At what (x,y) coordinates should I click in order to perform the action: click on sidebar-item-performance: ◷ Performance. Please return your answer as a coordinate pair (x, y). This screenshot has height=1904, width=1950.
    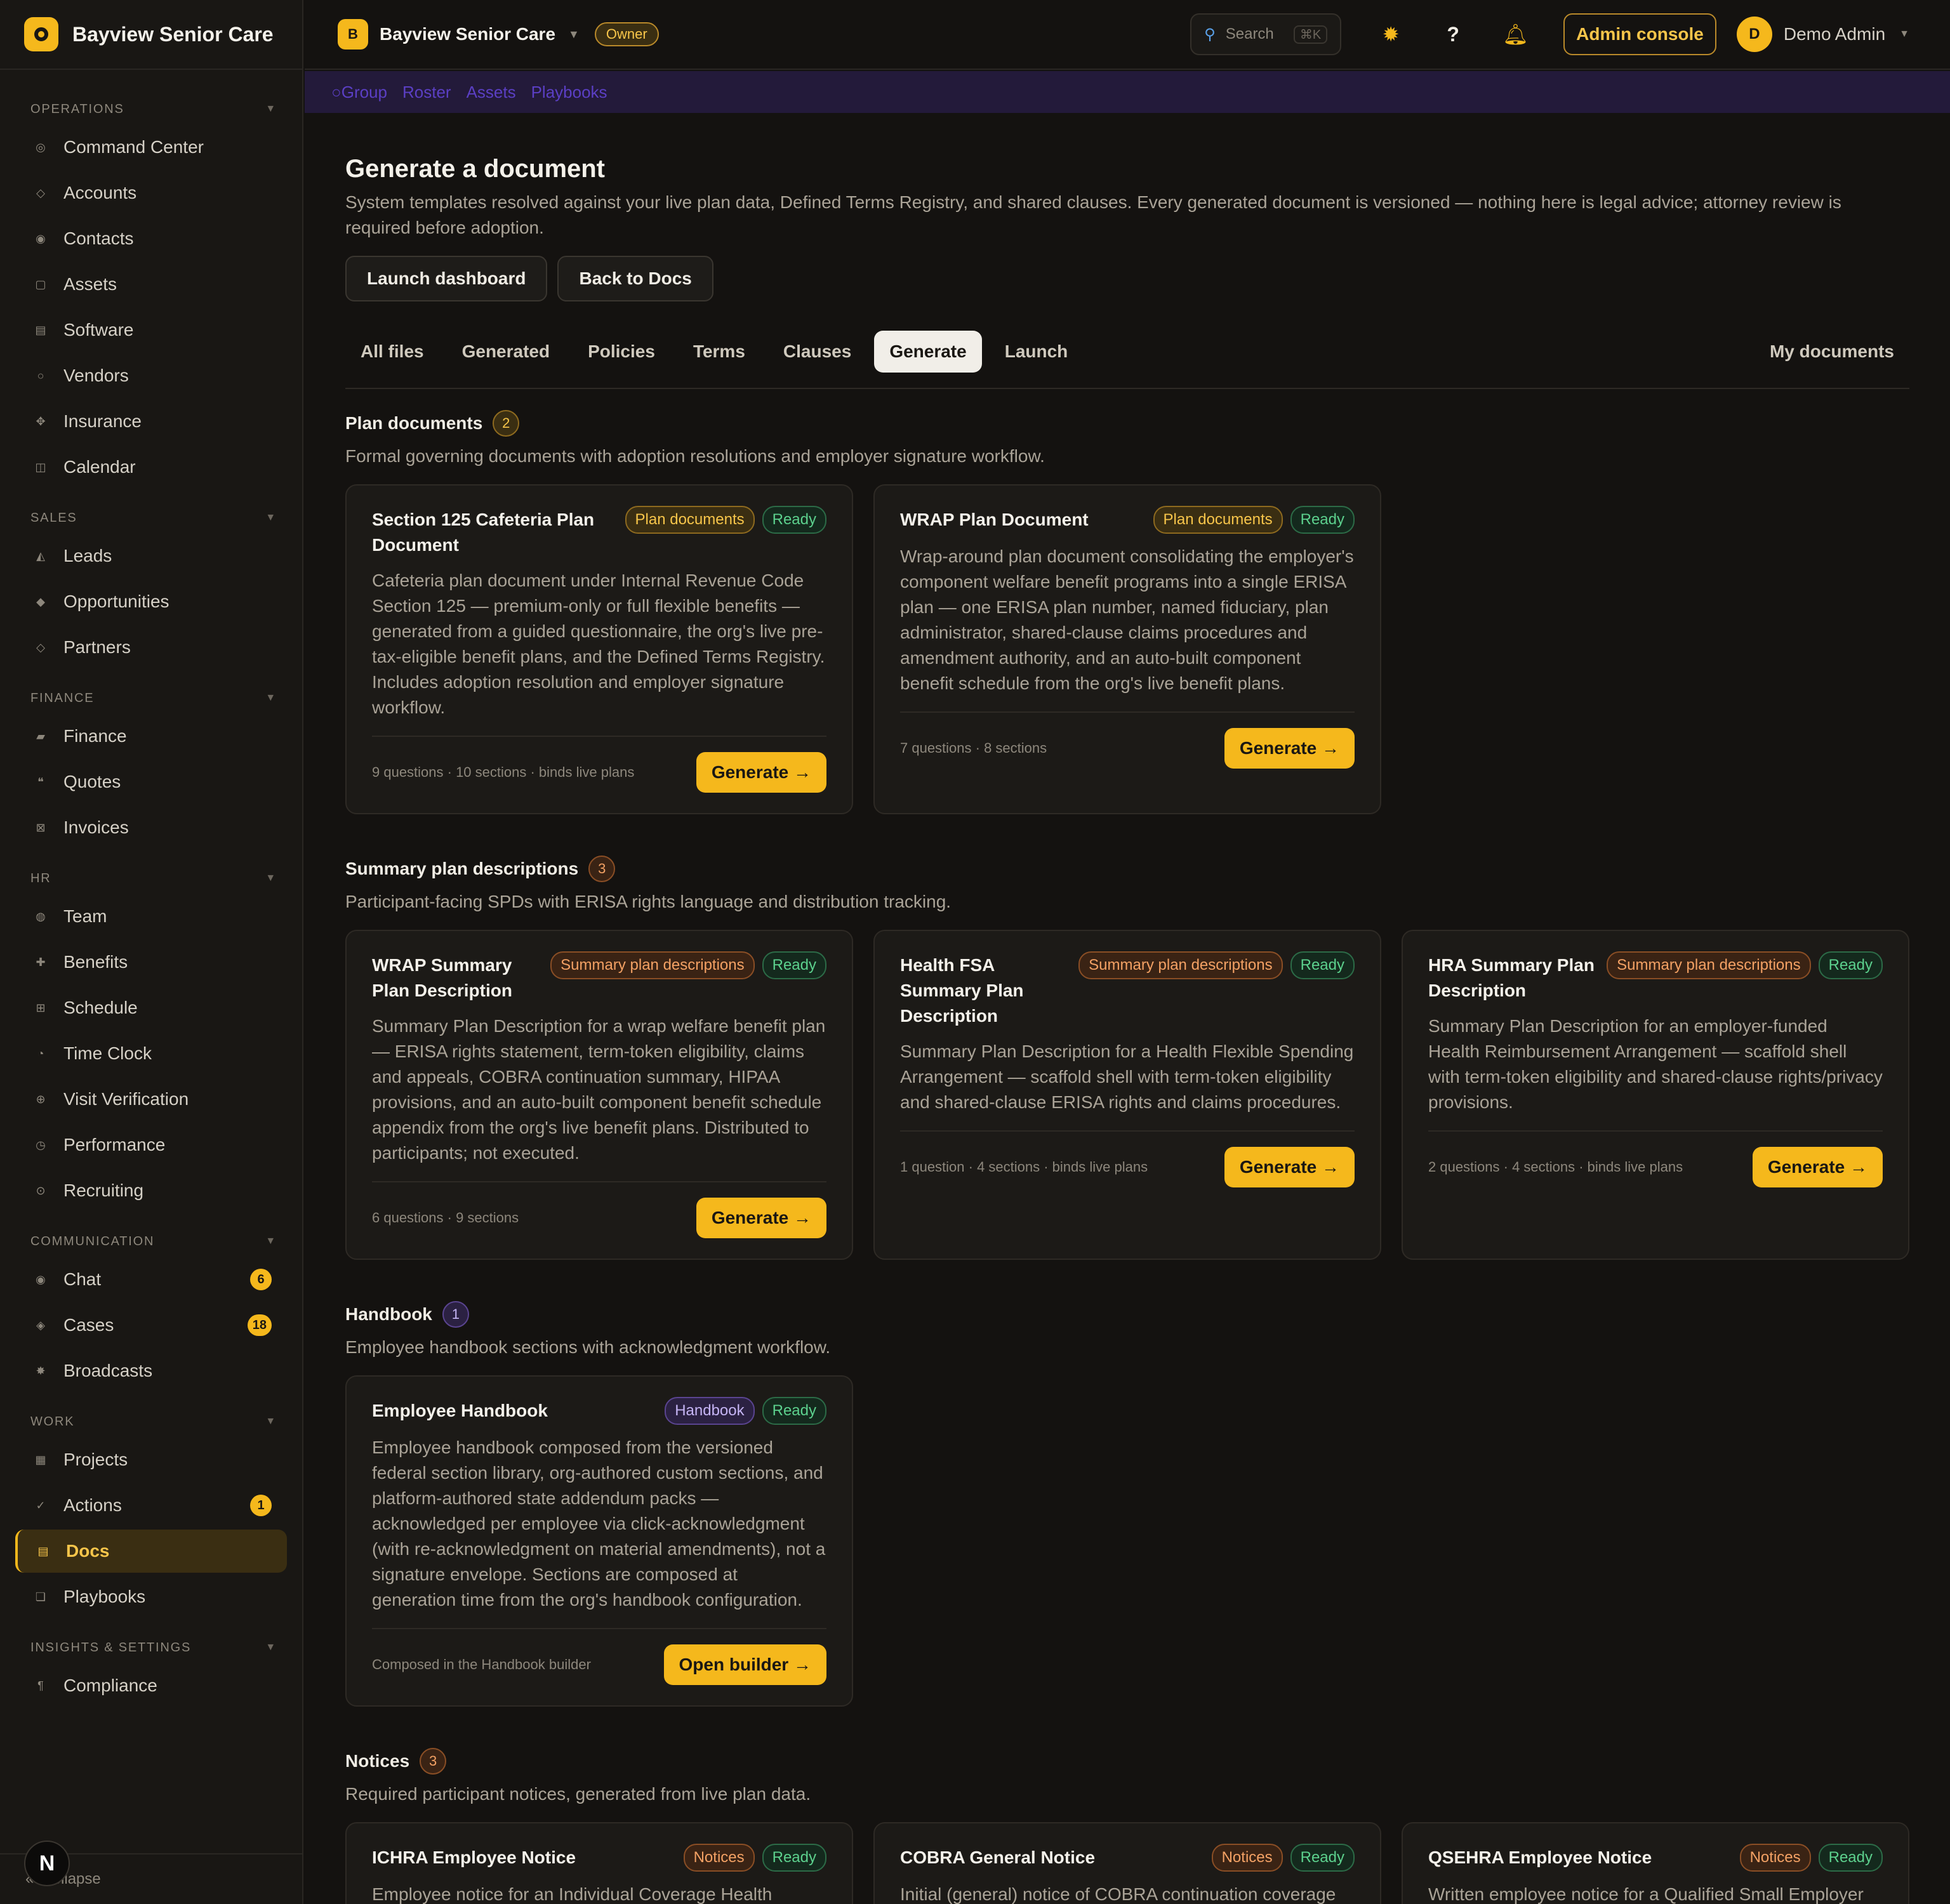
    Looking at the image, I should click on (151, 1145).